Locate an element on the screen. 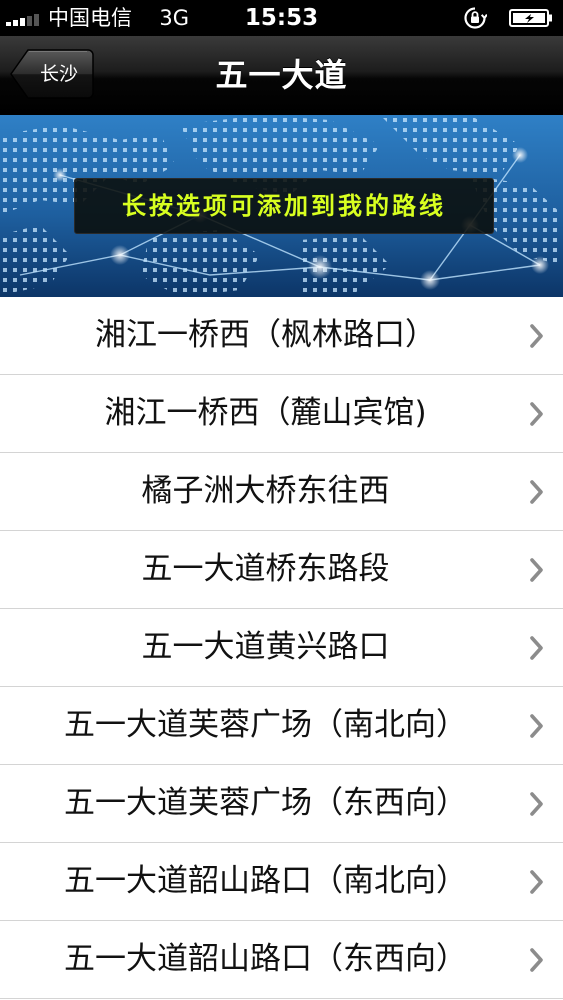 The width and height of the screenshot is (563, 1000). back-button: 长沙 is located at coordinates (52, 74).